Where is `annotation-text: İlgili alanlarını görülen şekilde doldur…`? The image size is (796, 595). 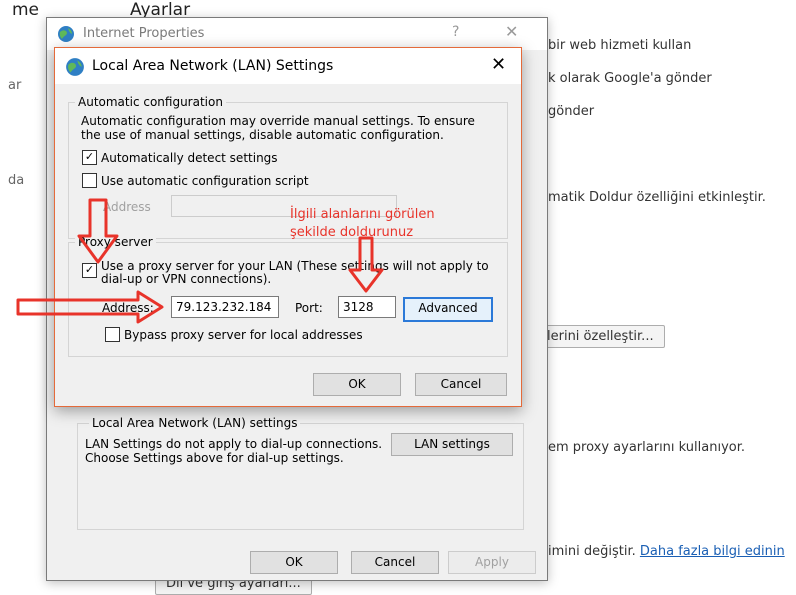 annotation-text: İlgili alanlarını görülen şekilde doldur… is located at coordinates (362, 224).